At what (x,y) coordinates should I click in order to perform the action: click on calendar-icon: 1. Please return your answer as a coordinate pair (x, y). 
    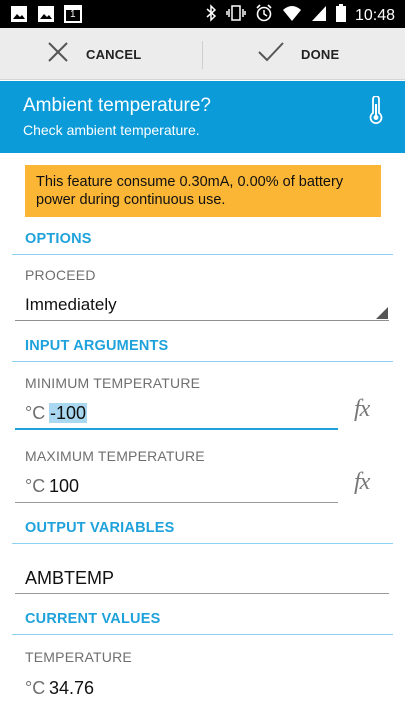
    Looking at the image, I should click on (73, 16).